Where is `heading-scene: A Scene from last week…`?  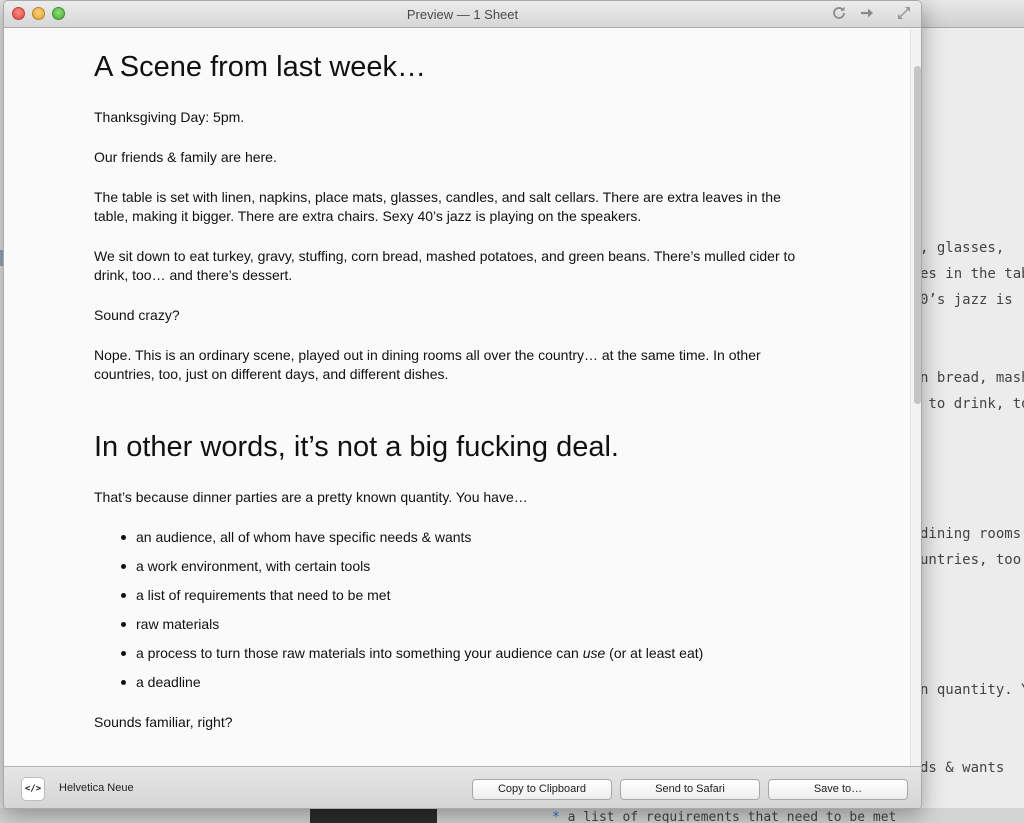
heading-scene: A Scene from last week… is located at coordinates (260, 67).